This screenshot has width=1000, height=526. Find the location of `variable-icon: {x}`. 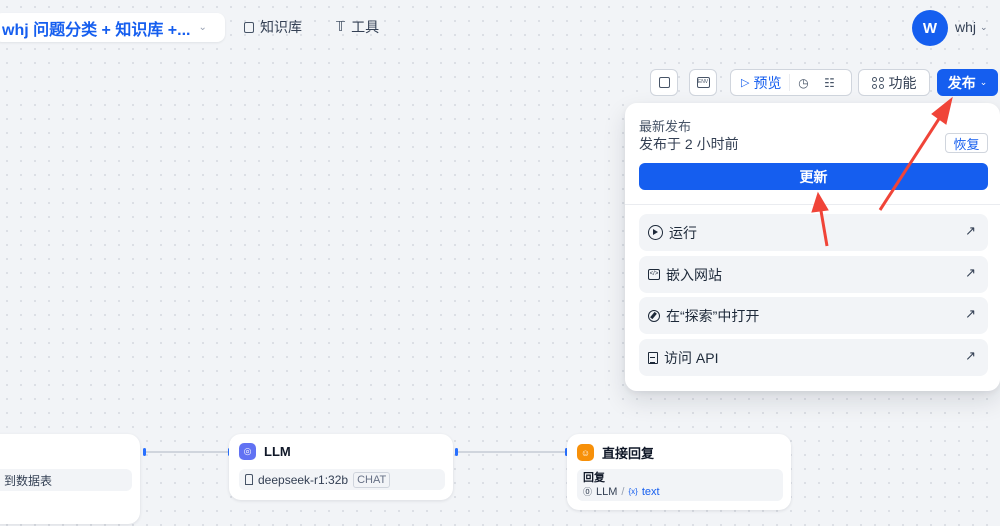

variable-icon: {x} is located at coordinates (633, 491).